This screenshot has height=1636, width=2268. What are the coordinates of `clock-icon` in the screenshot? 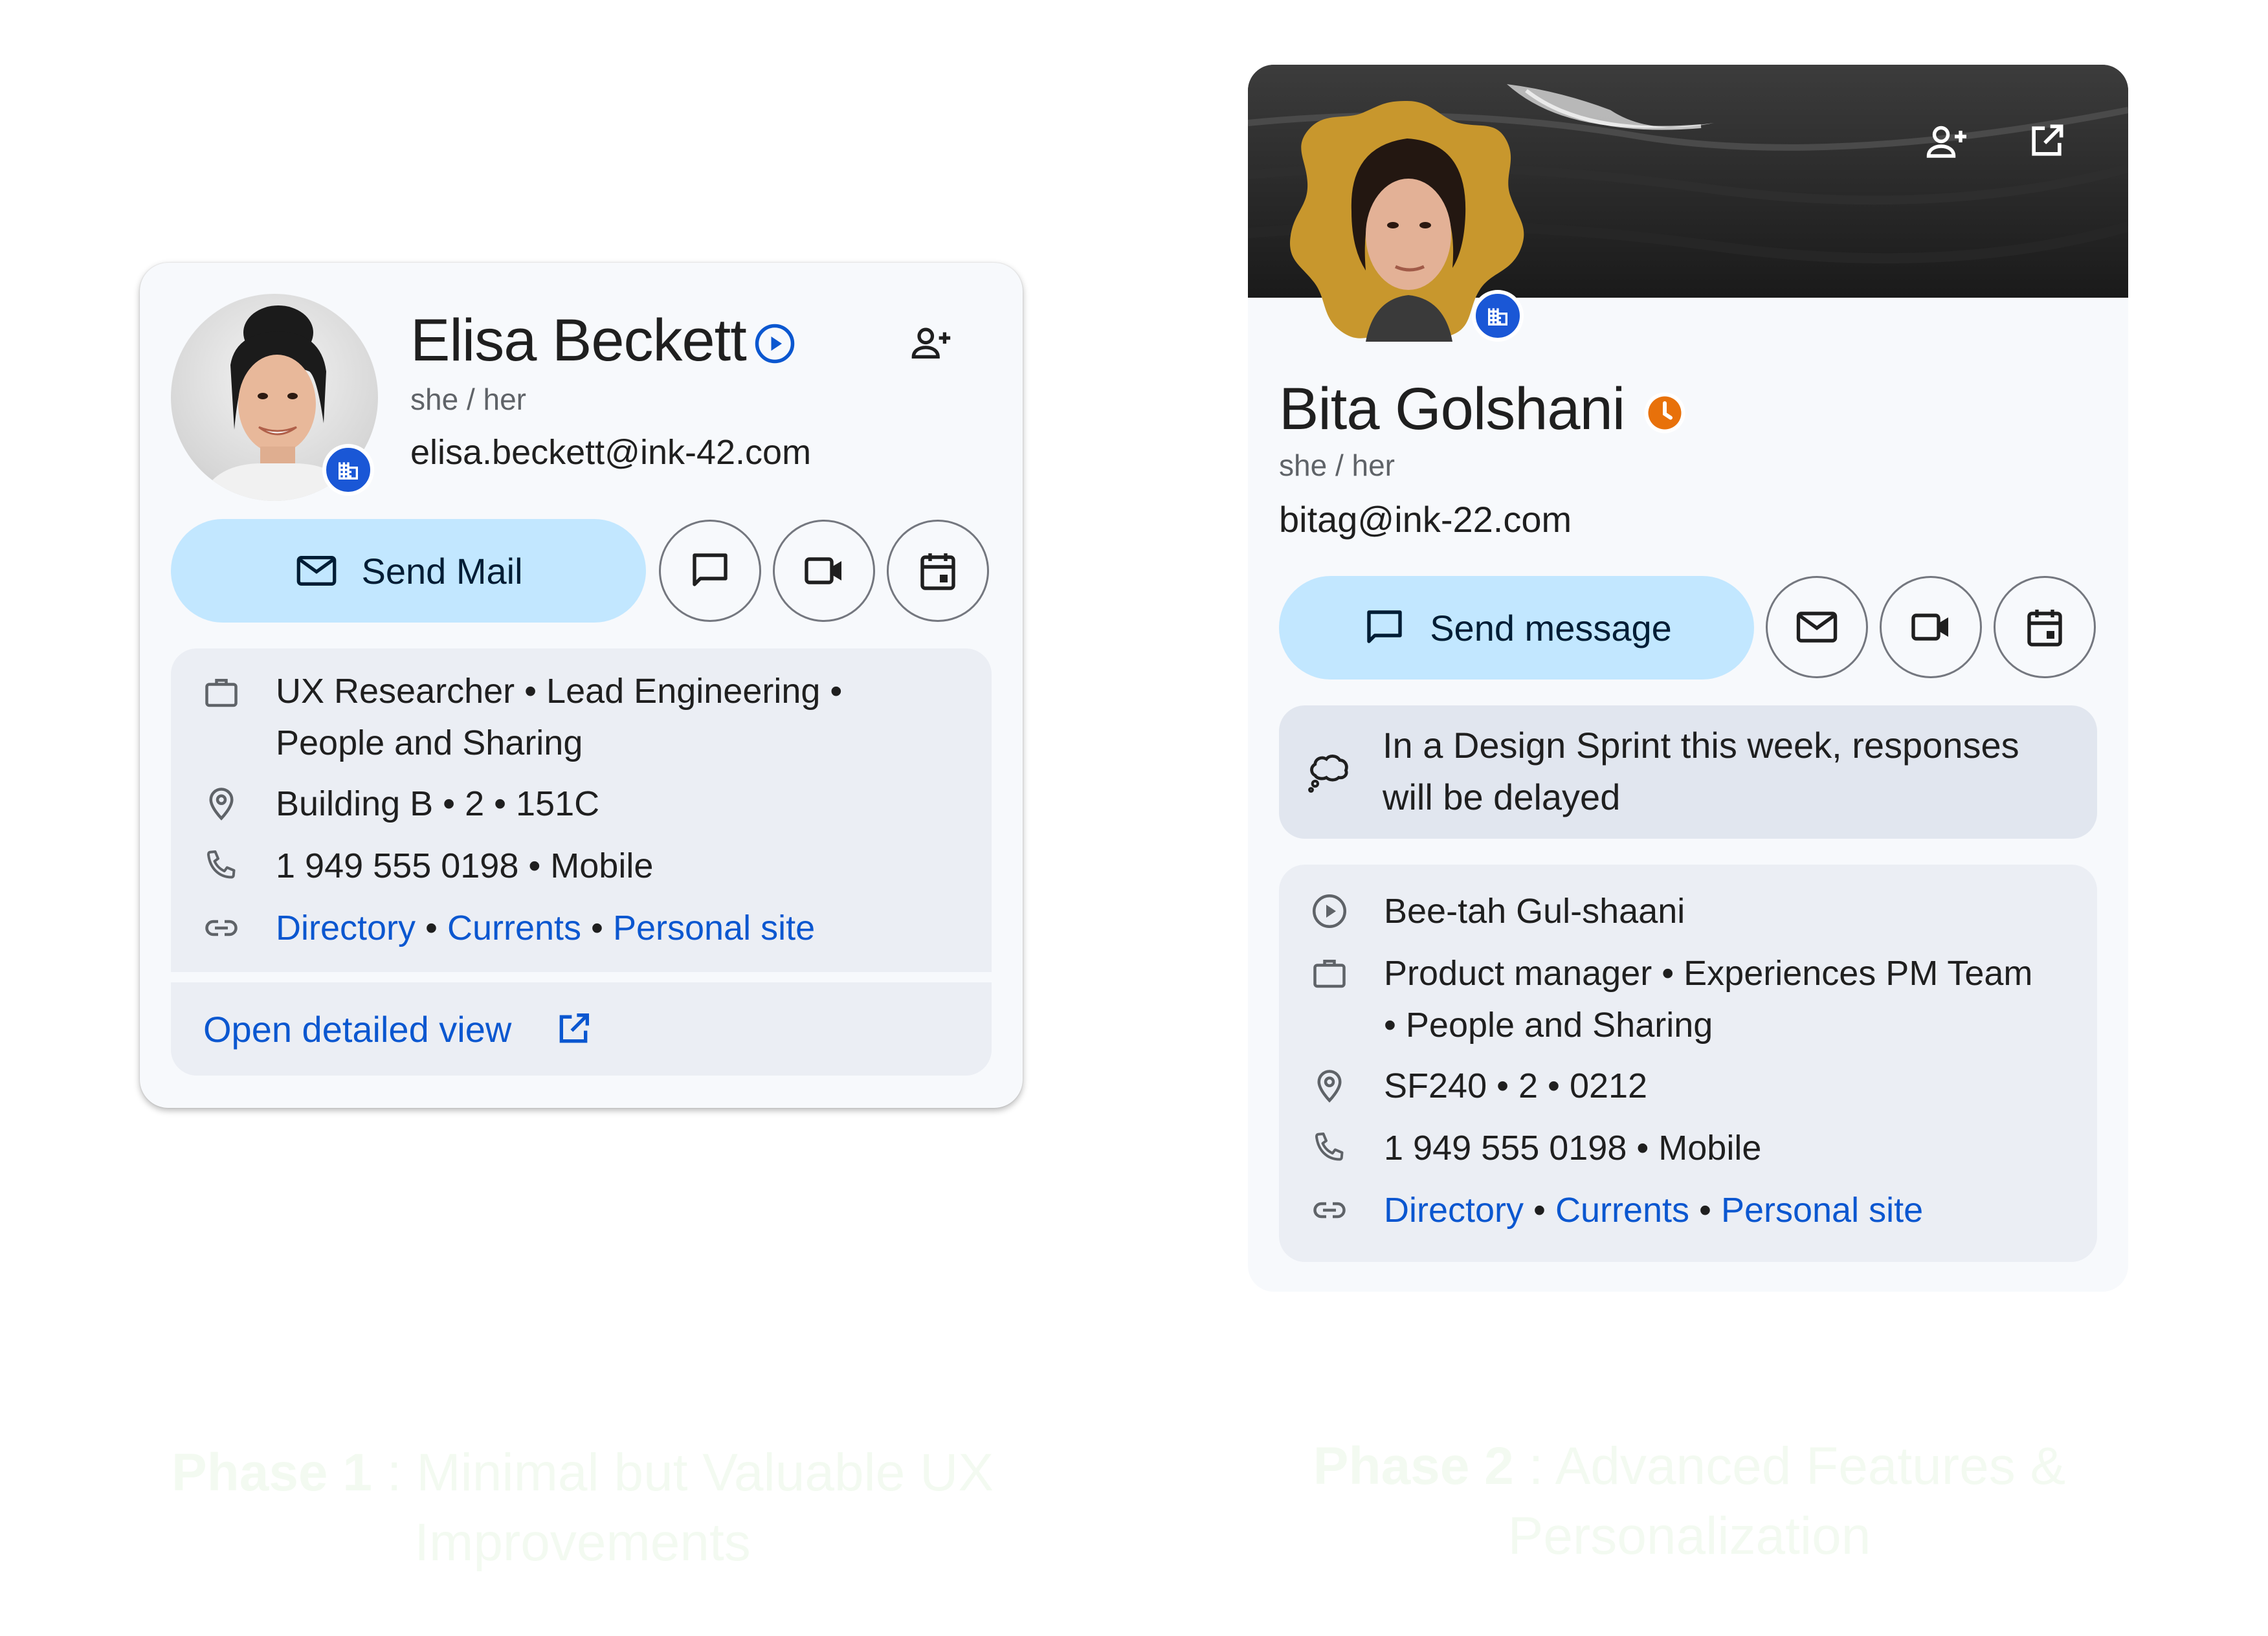 It's located at (1664, 413).